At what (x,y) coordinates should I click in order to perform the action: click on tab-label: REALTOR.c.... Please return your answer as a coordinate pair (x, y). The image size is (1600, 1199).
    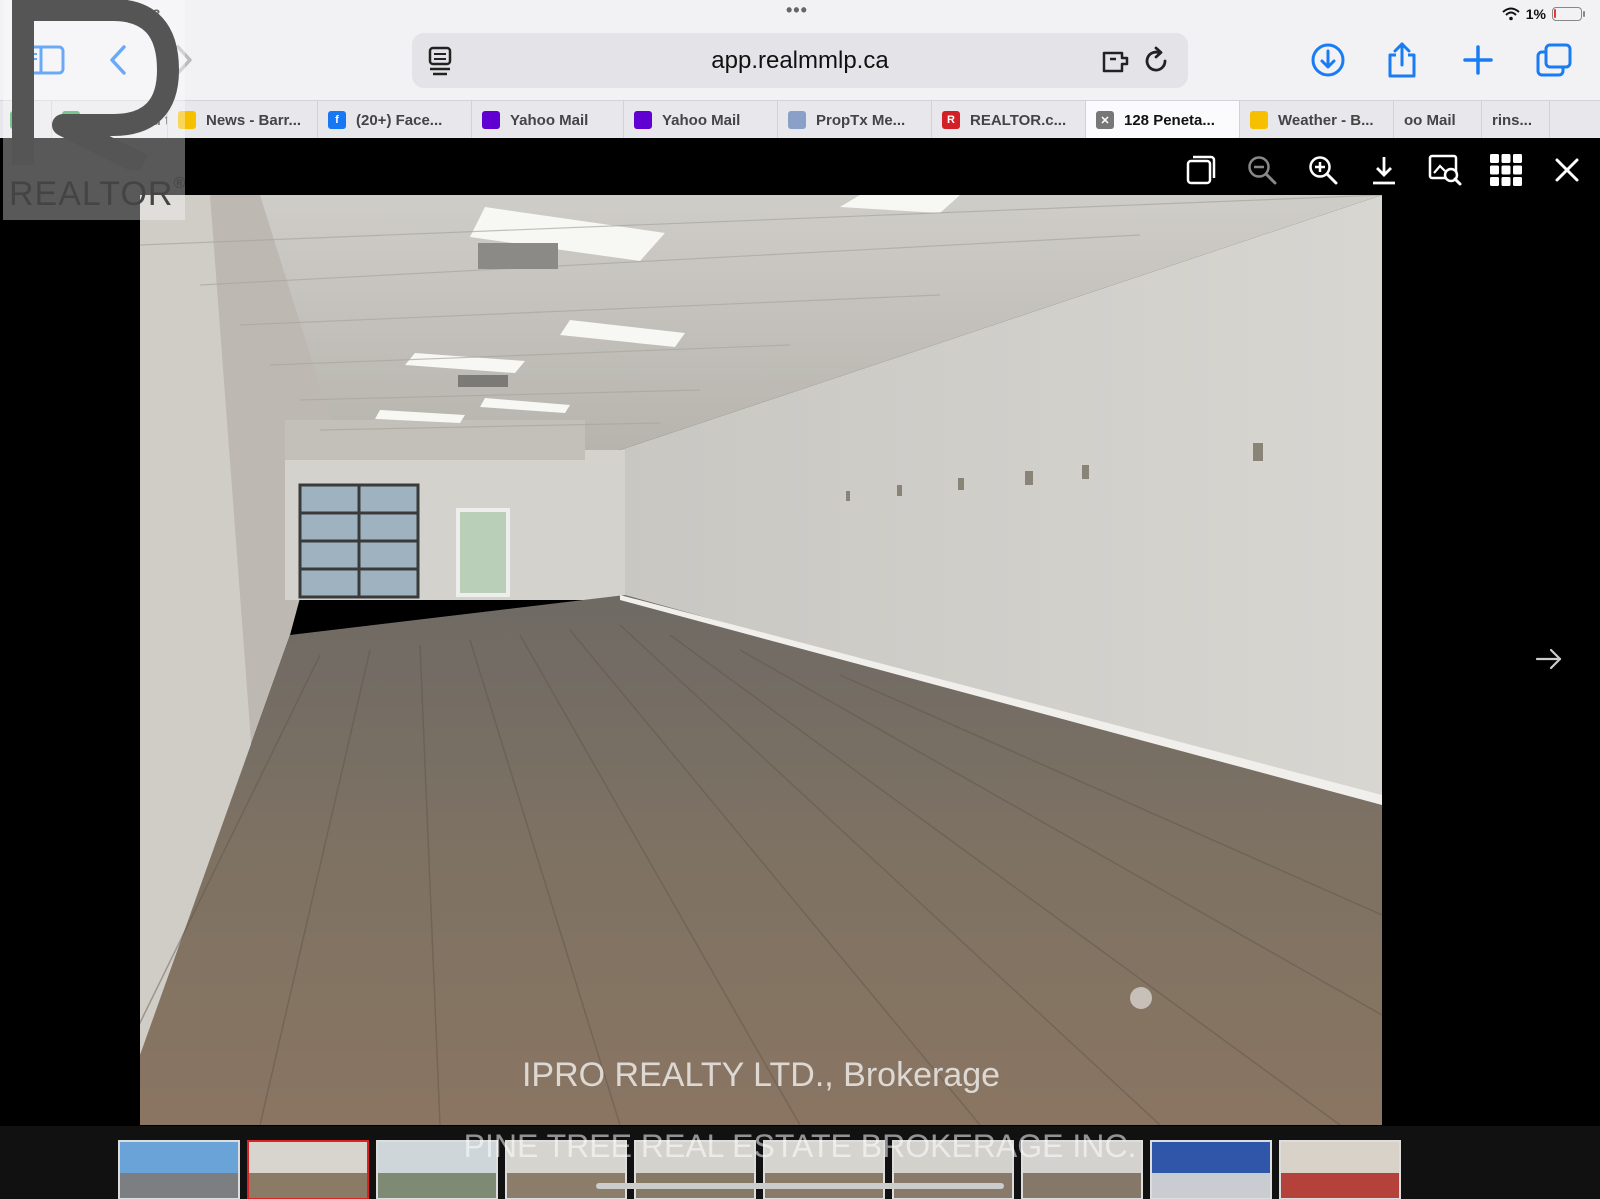
    Looking at the image, I should click on (1018, 120).